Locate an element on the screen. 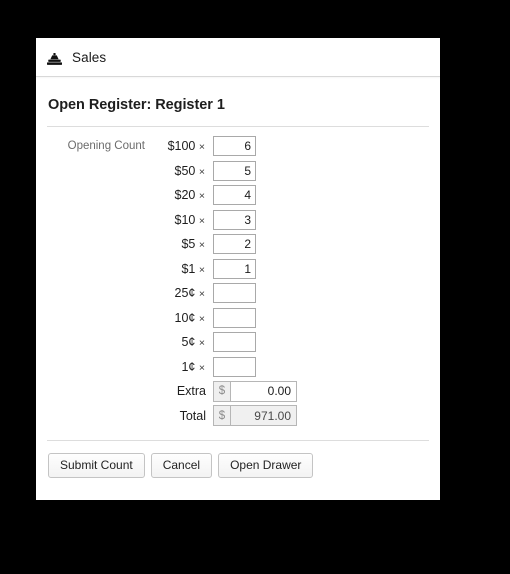 The width and height of the screenshot is (510, 574). table-row: $1 × is located at coordinates (238, 269).